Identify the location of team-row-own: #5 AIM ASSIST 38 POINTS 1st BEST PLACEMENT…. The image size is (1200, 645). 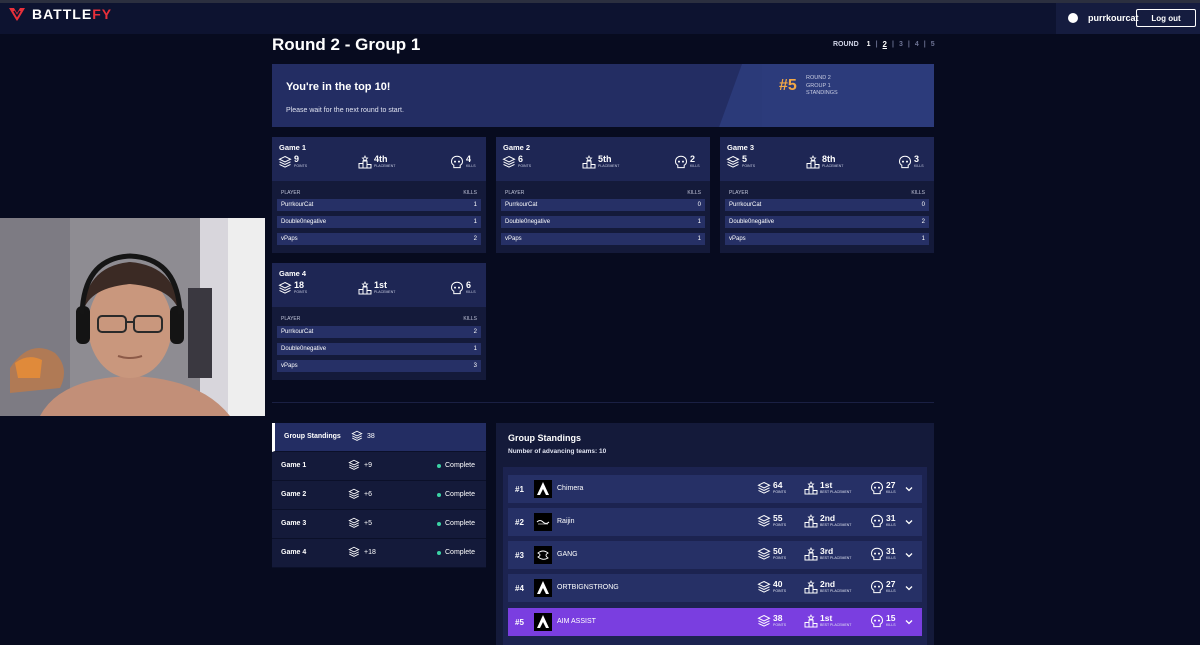
(715, 622).